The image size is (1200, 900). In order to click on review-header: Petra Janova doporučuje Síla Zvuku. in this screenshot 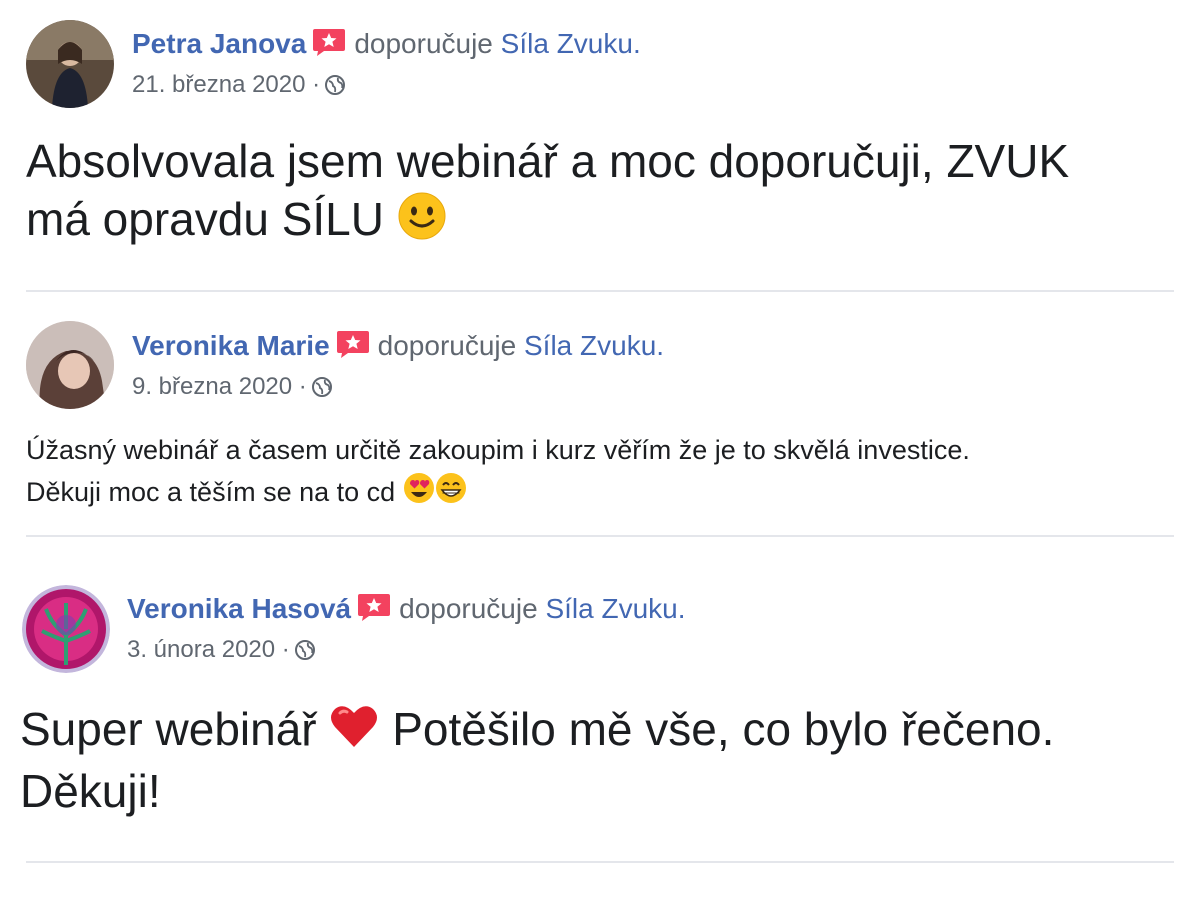, I will do `click(386, 46)`.